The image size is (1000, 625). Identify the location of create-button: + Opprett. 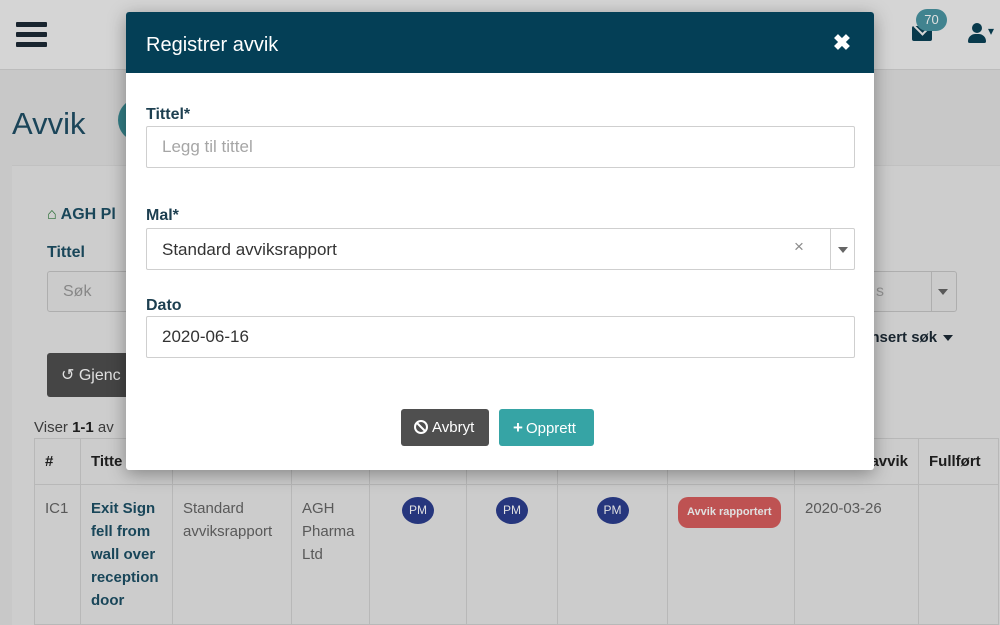
(546, 427).